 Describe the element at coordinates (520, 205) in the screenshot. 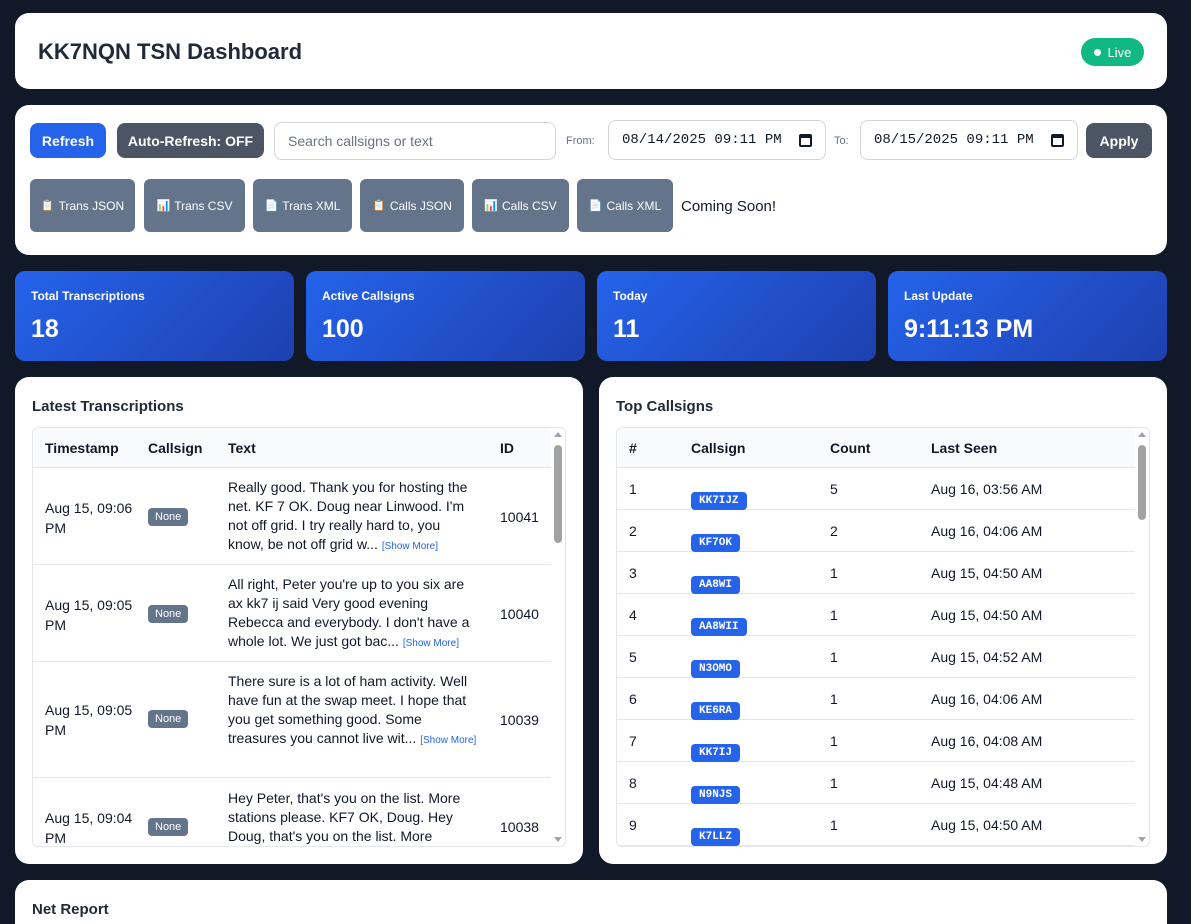

I see `export-calls-csv-button: 📊 Calls CSV` at that location.